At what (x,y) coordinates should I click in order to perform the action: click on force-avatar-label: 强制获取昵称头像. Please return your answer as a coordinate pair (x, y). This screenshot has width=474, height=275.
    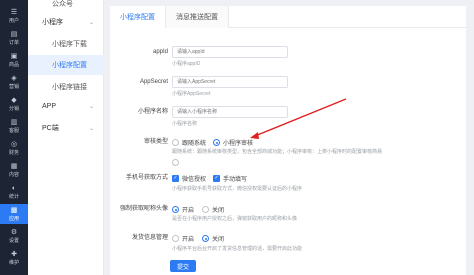
    Looking at the image, I should click on (143, 209).